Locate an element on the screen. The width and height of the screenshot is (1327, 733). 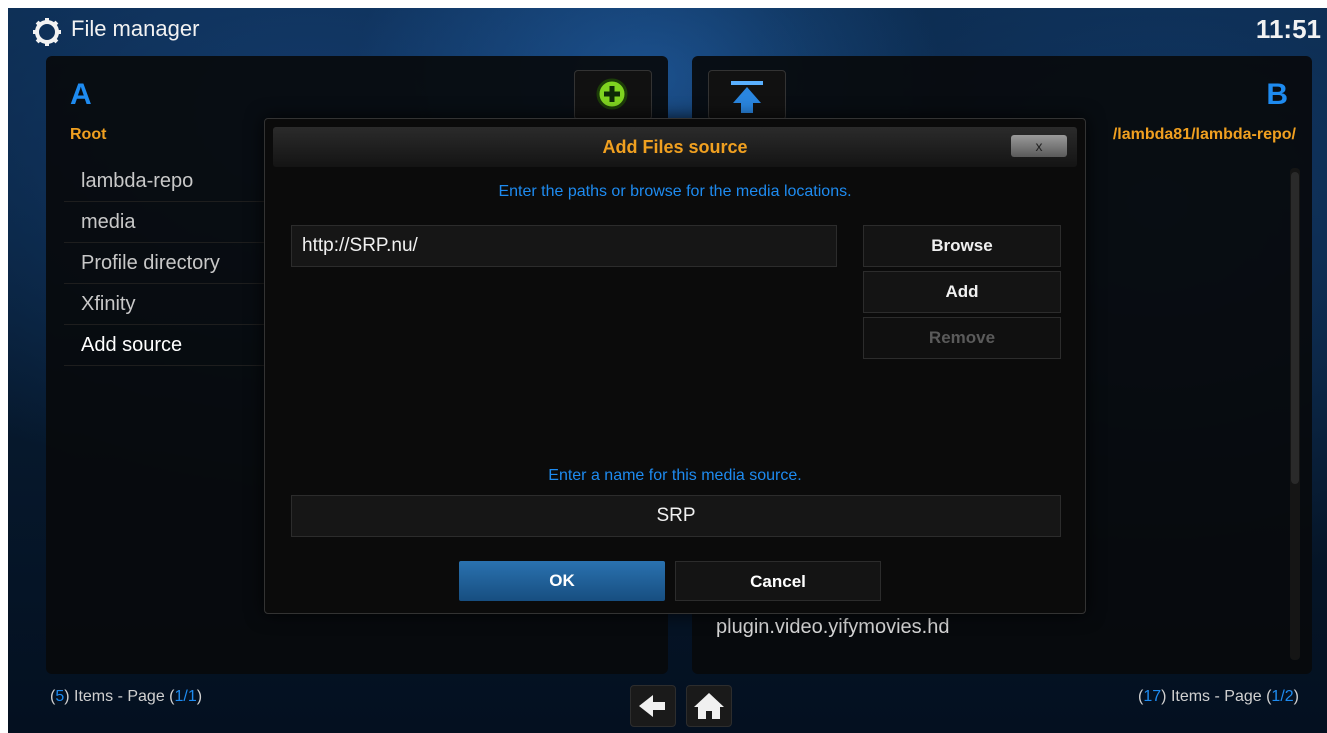
right-footer: (17) Items - Page (1/2) is located at coordinates (1218, 696).